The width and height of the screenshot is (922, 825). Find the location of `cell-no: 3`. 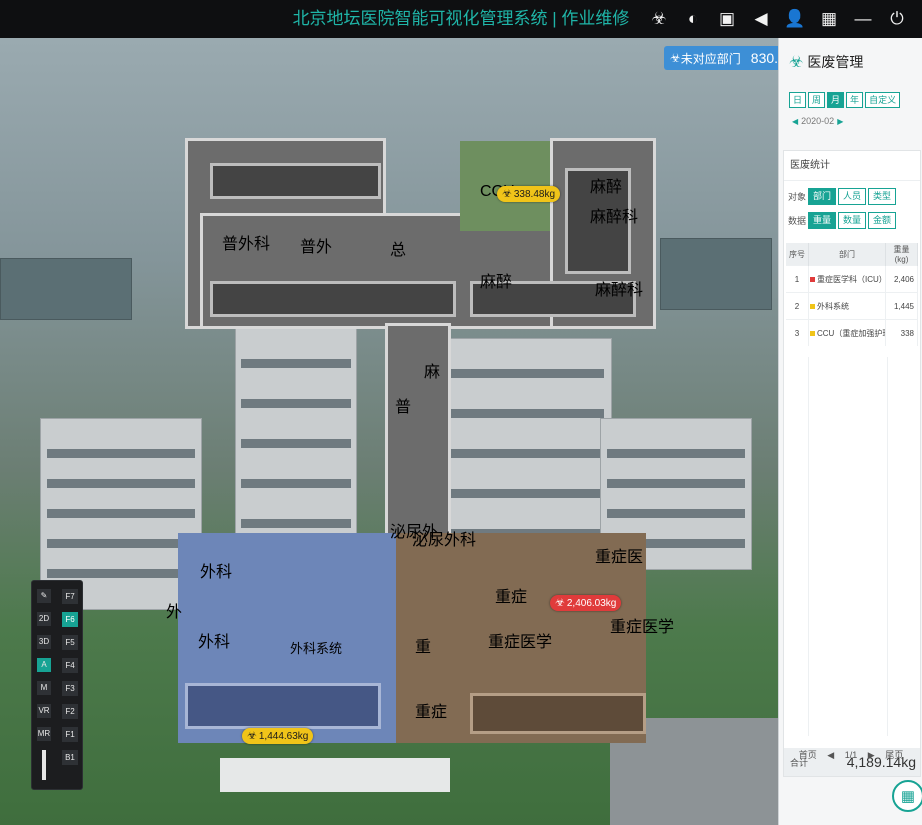

cell-no: 3 is located at coordinates (797, 332).